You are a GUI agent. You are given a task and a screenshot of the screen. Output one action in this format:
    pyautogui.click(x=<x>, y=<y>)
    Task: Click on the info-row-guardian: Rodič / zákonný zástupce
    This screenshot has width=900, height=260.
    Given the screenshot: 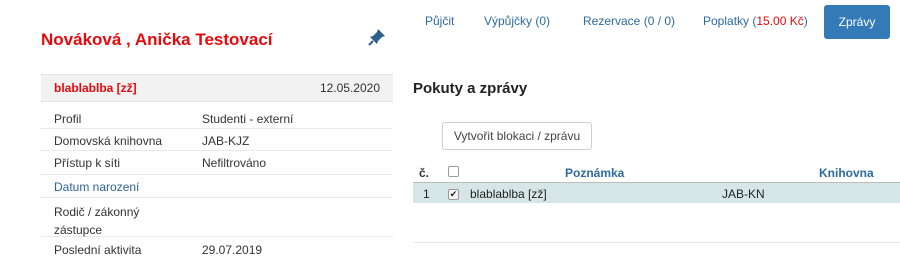 What is the action you would take?
    pyautogui.click(x=217, y=217)
    